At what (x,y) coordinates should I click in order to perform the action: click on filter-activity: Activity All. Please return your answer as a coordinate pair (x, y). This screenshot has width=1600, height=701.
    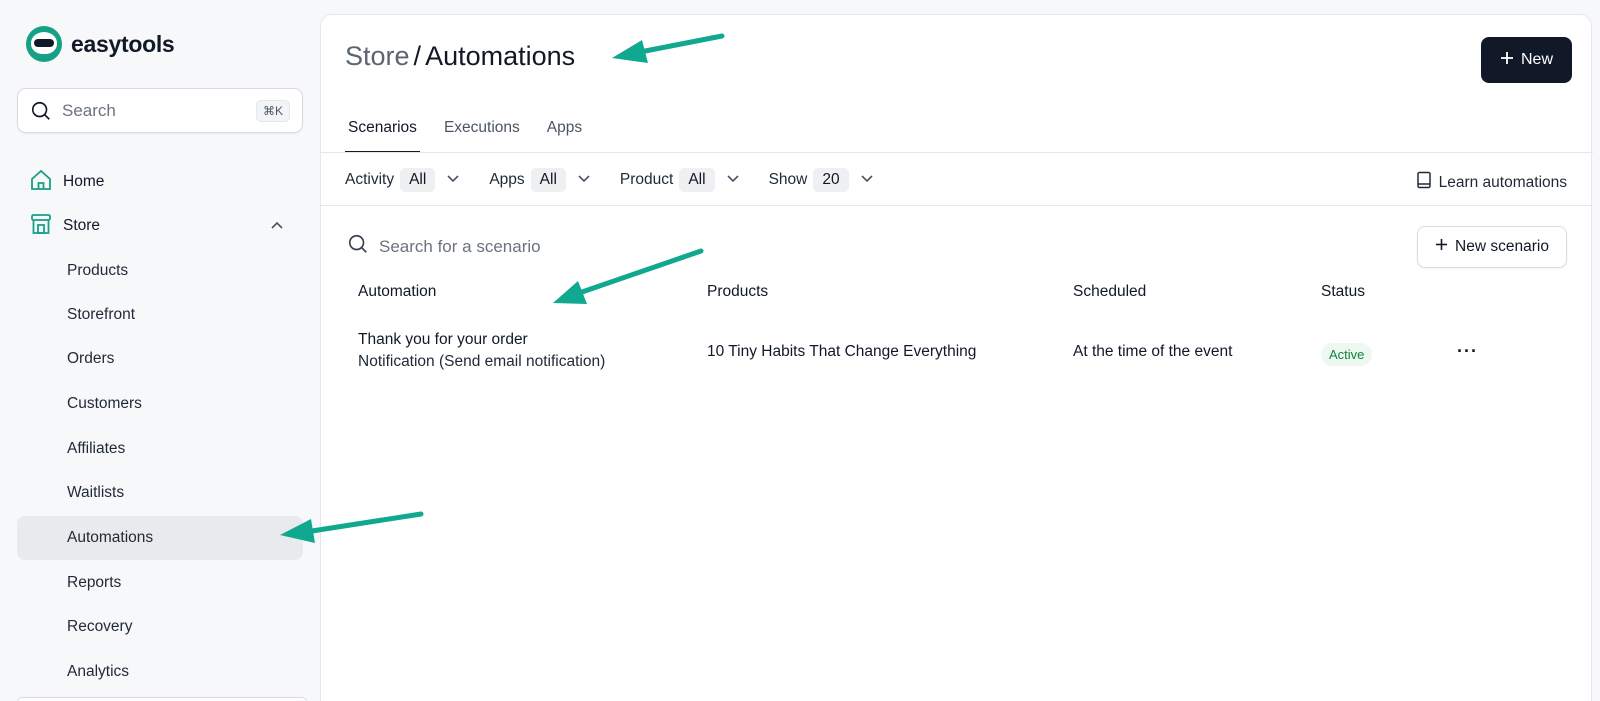
    Looking at the image, I should click on (403, 180).